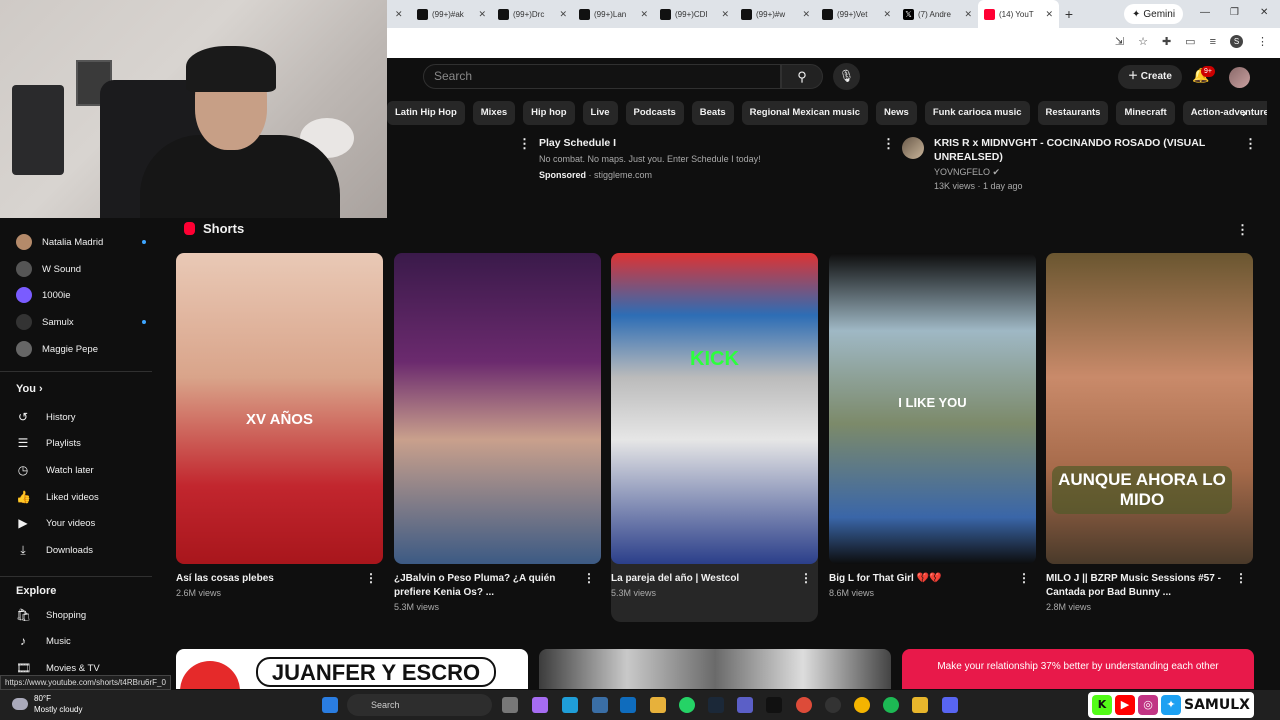  Describe the element at coordinates (891, 705) in the screenshot. I see `spotify-icon` at that location.